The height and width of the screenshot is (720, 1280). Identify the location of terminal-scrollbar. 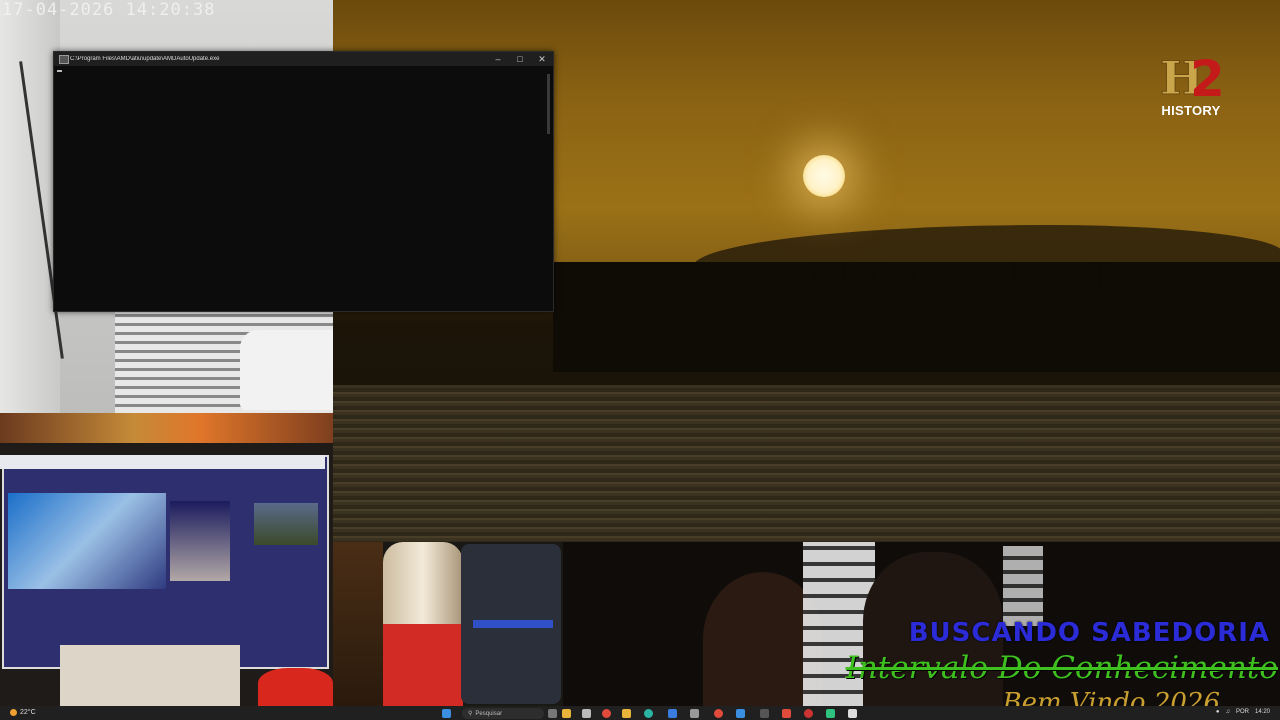
(548, 104).